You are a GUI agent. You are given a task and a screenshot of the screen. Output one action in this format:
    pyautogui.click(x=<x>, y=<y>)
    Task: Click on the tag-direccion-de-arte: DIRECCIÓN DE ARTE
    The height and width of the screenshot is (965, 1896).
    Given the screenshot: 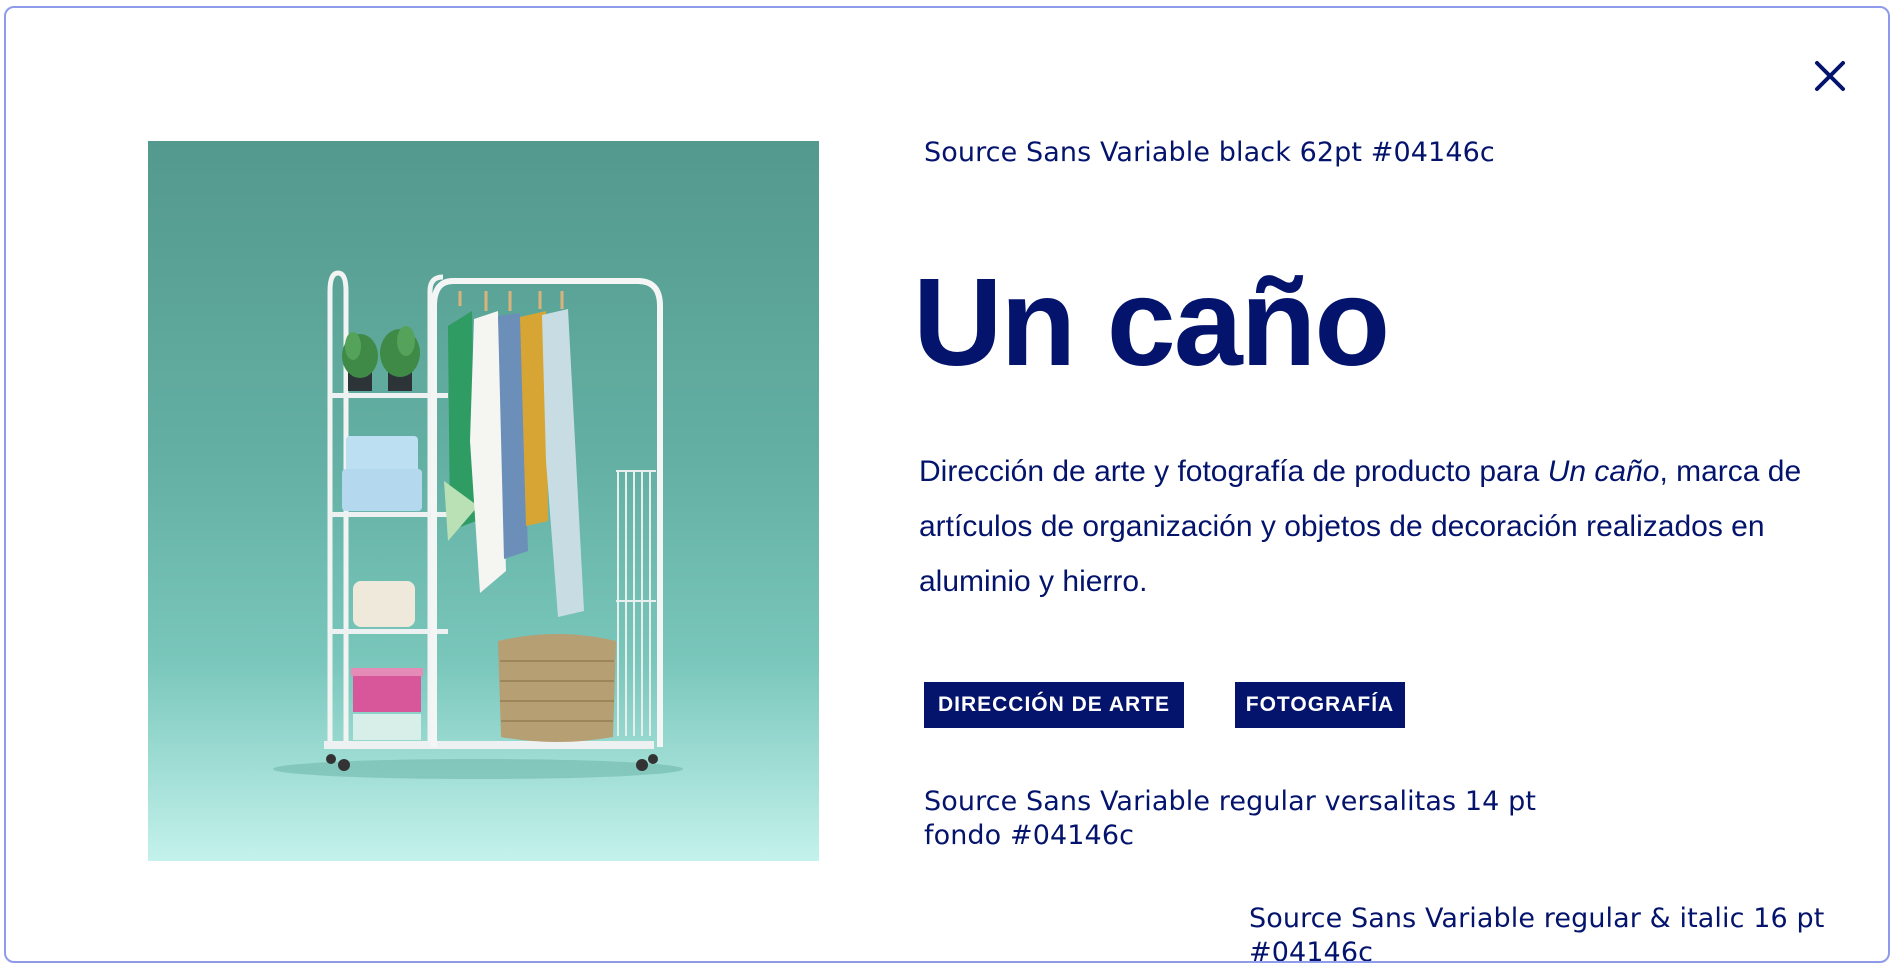 What is the action you would take?
    pyautogui.click(x=1054, y=705)
    